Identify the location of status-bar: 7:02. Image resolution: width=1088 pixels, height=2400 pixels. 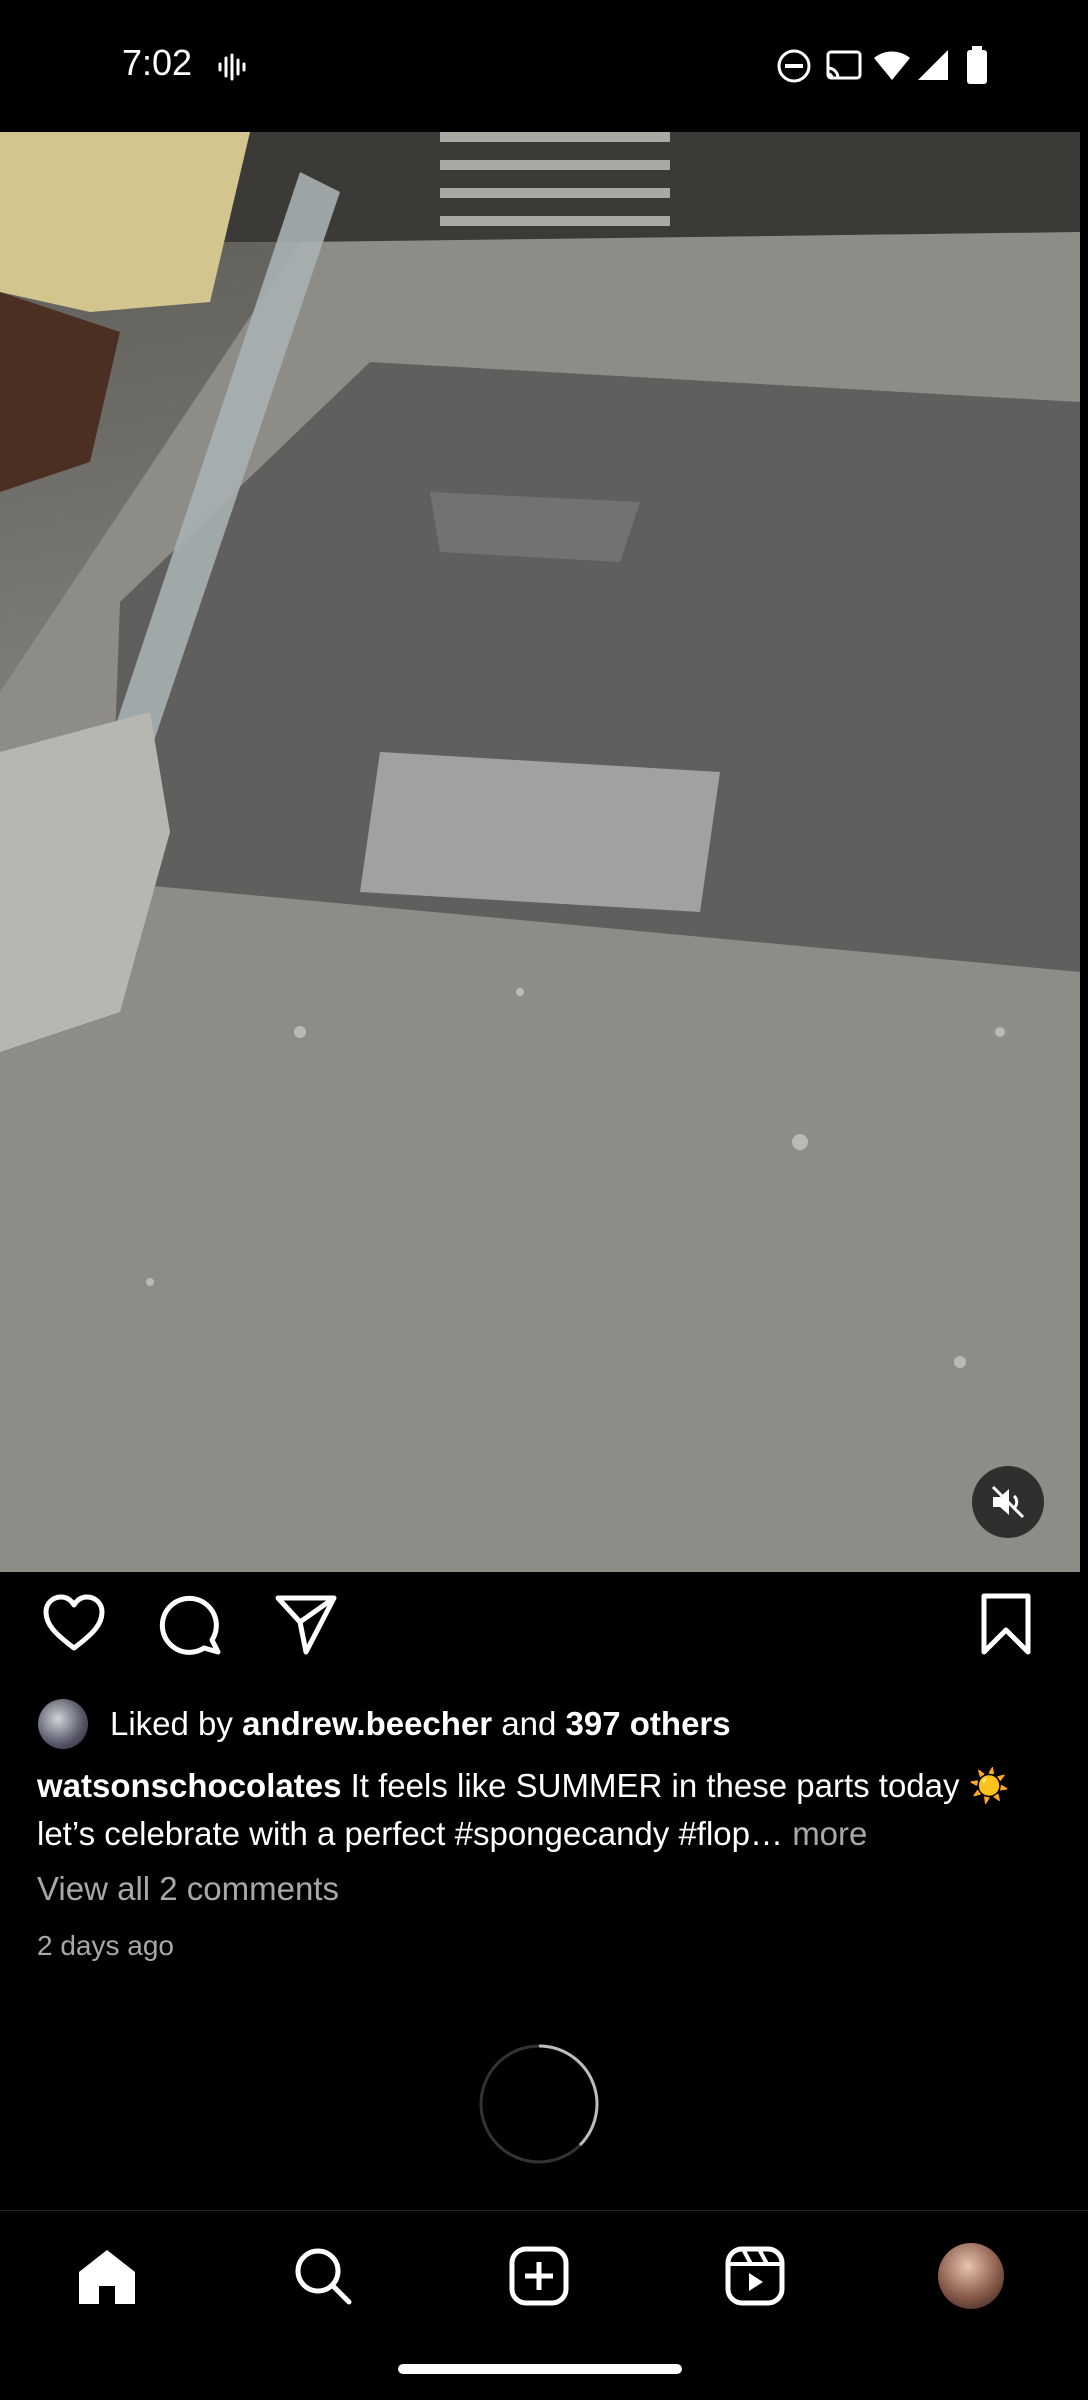
(544, 66).